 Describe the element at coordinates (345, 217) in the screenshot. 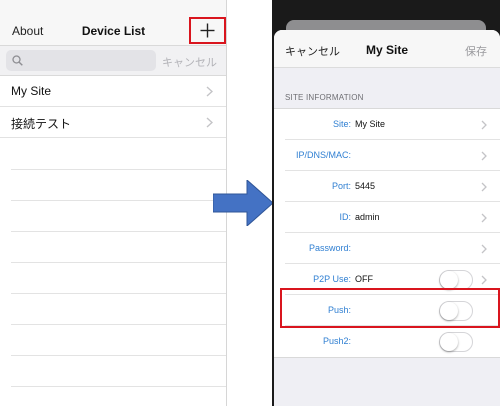

I see `field-label: ID:` at that location.